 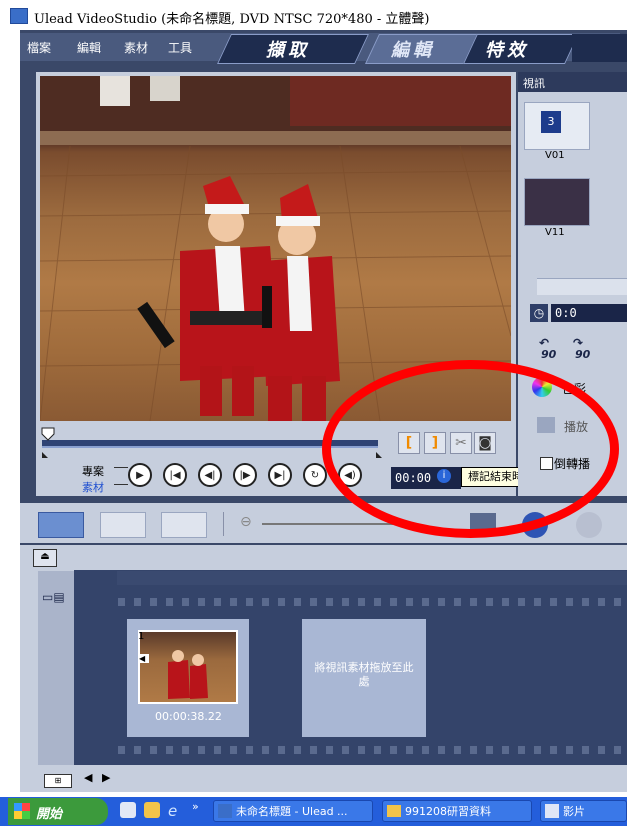 What do you see at coordinates (93, 471) in the screenshot?
I see `mode-project: 專案` at bounding box center [93, 471].